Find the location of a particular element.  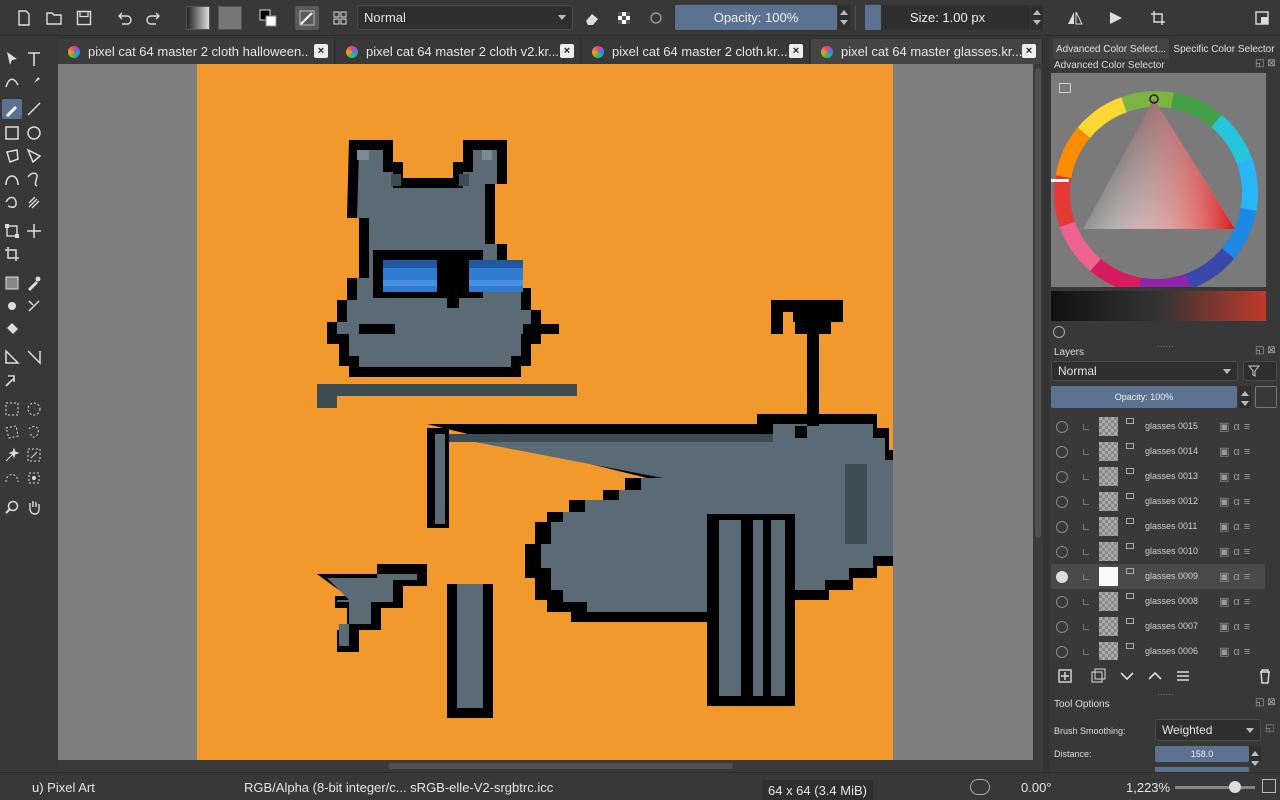

canvas-vertical-scrollbar is located at coordinates (1038, 412).